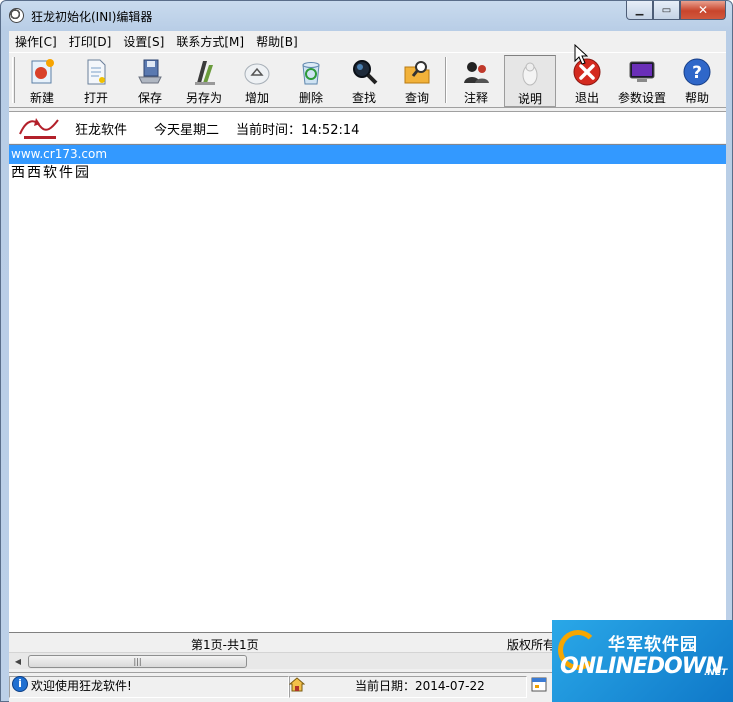 The image size is (733, 702). Describe the element at coordinates (581, 54) in the screenshot. I see `mouse-cursor-icon` at that location.